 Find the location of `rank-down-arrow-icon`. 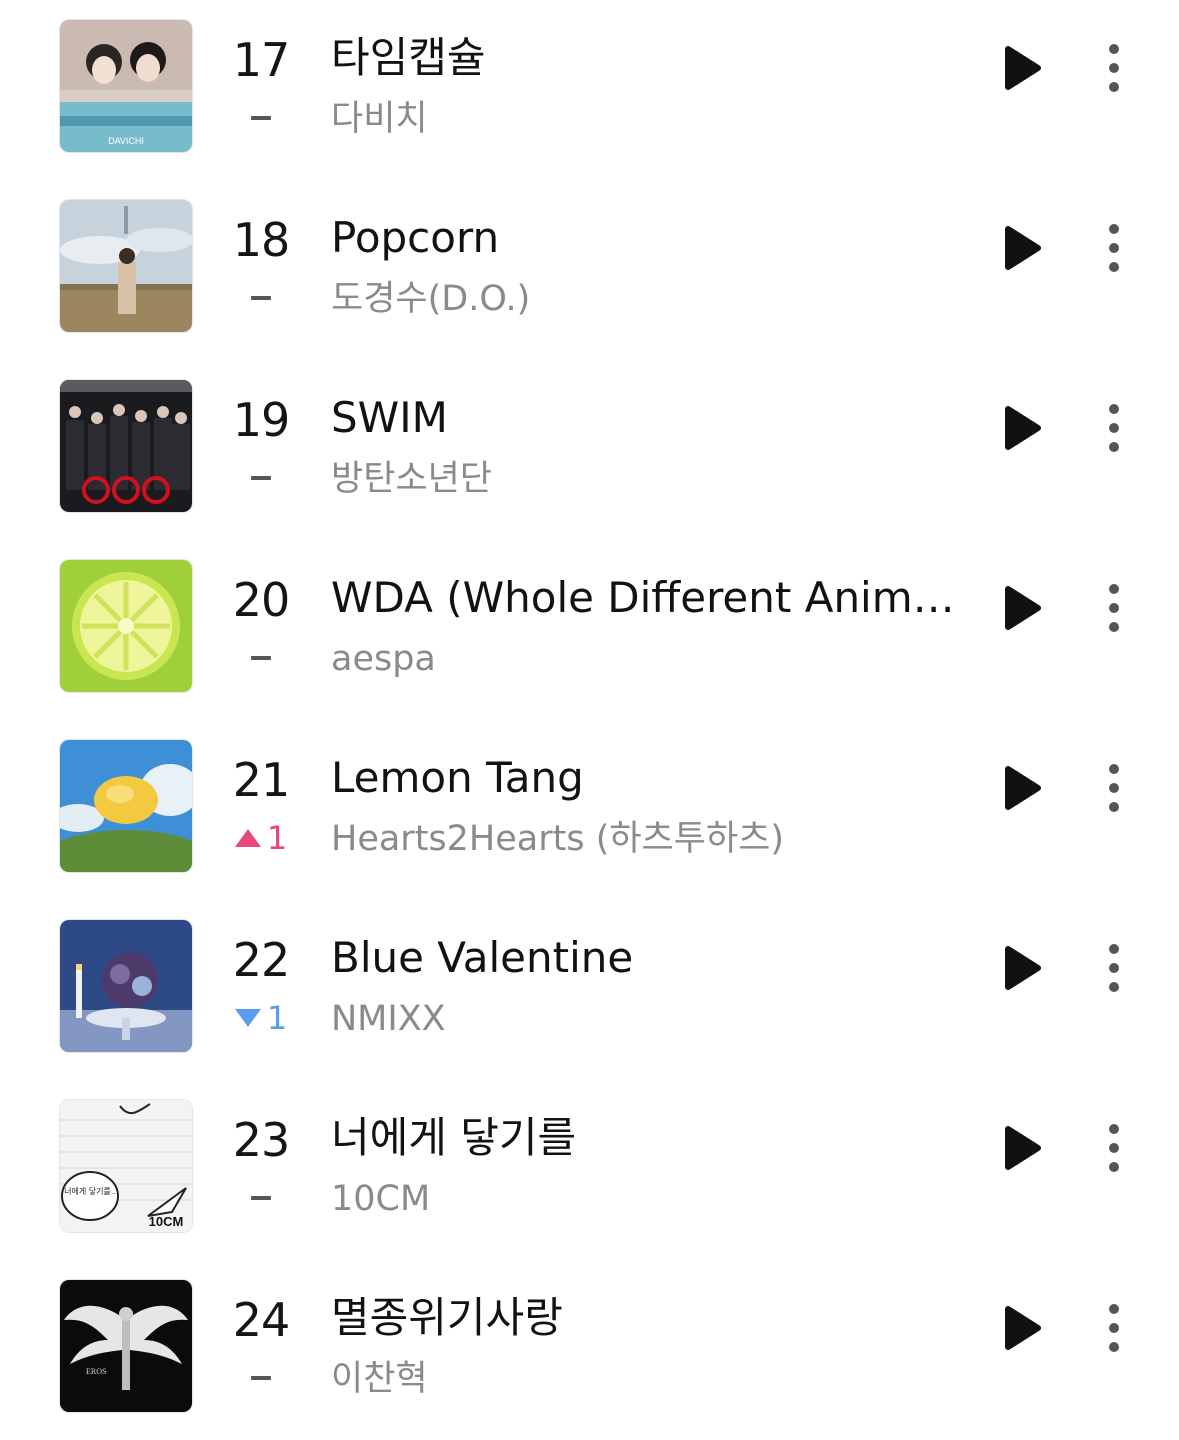

rank-down-arrow-icon is located at coordinates (247, 1018).